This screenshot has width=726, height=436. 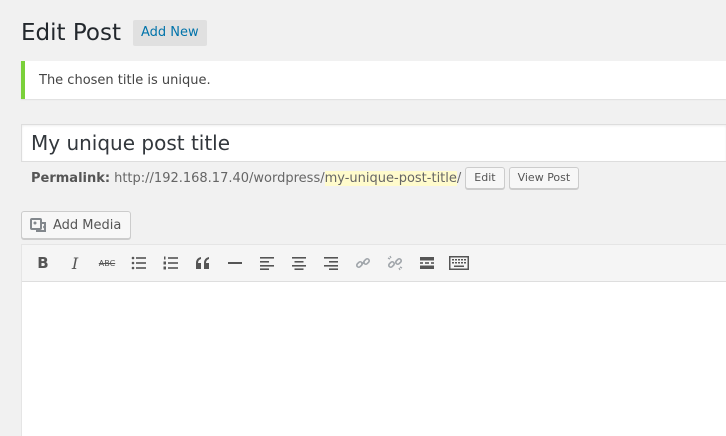 What do you see at coordinates (459, 178) in the screenshot?
I see `permalink-suffix: /` at bounding box center [459, 178].